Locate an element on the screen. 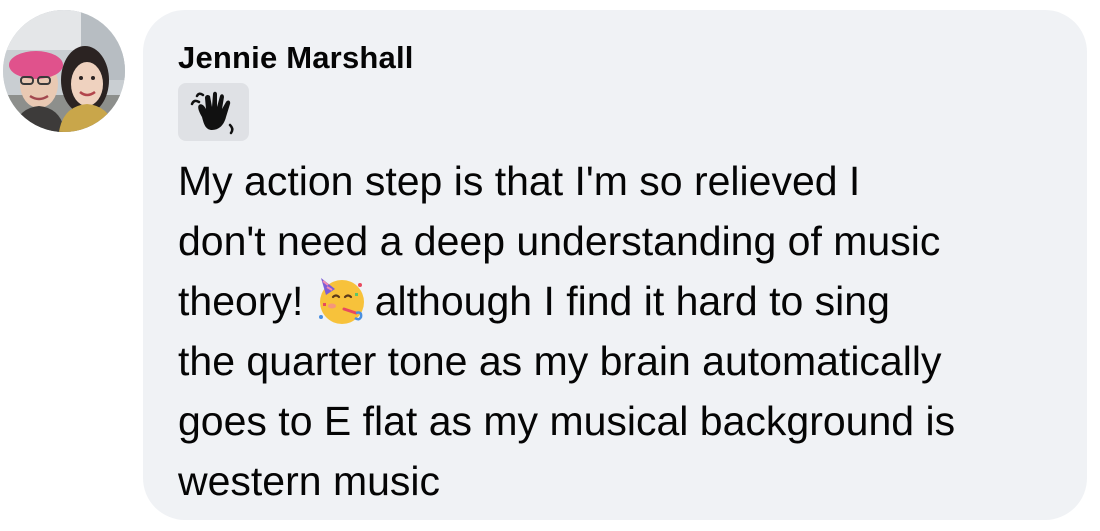 The image size is (1100, 531). author-name: Jennie Marshall is located at coordinates (296, 58).